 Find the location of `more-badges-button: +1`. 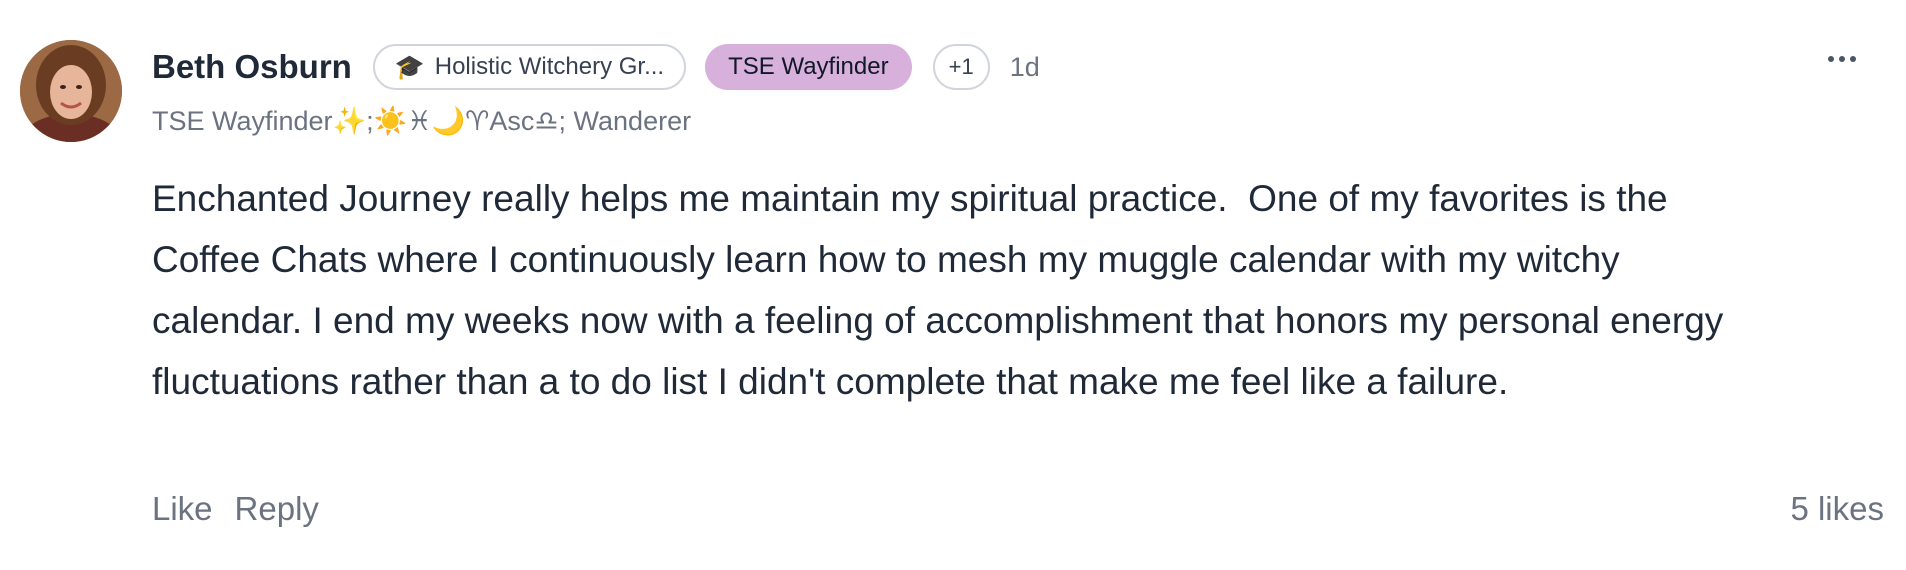

more-badges-button: +1 is located at coordinates (961, 67).